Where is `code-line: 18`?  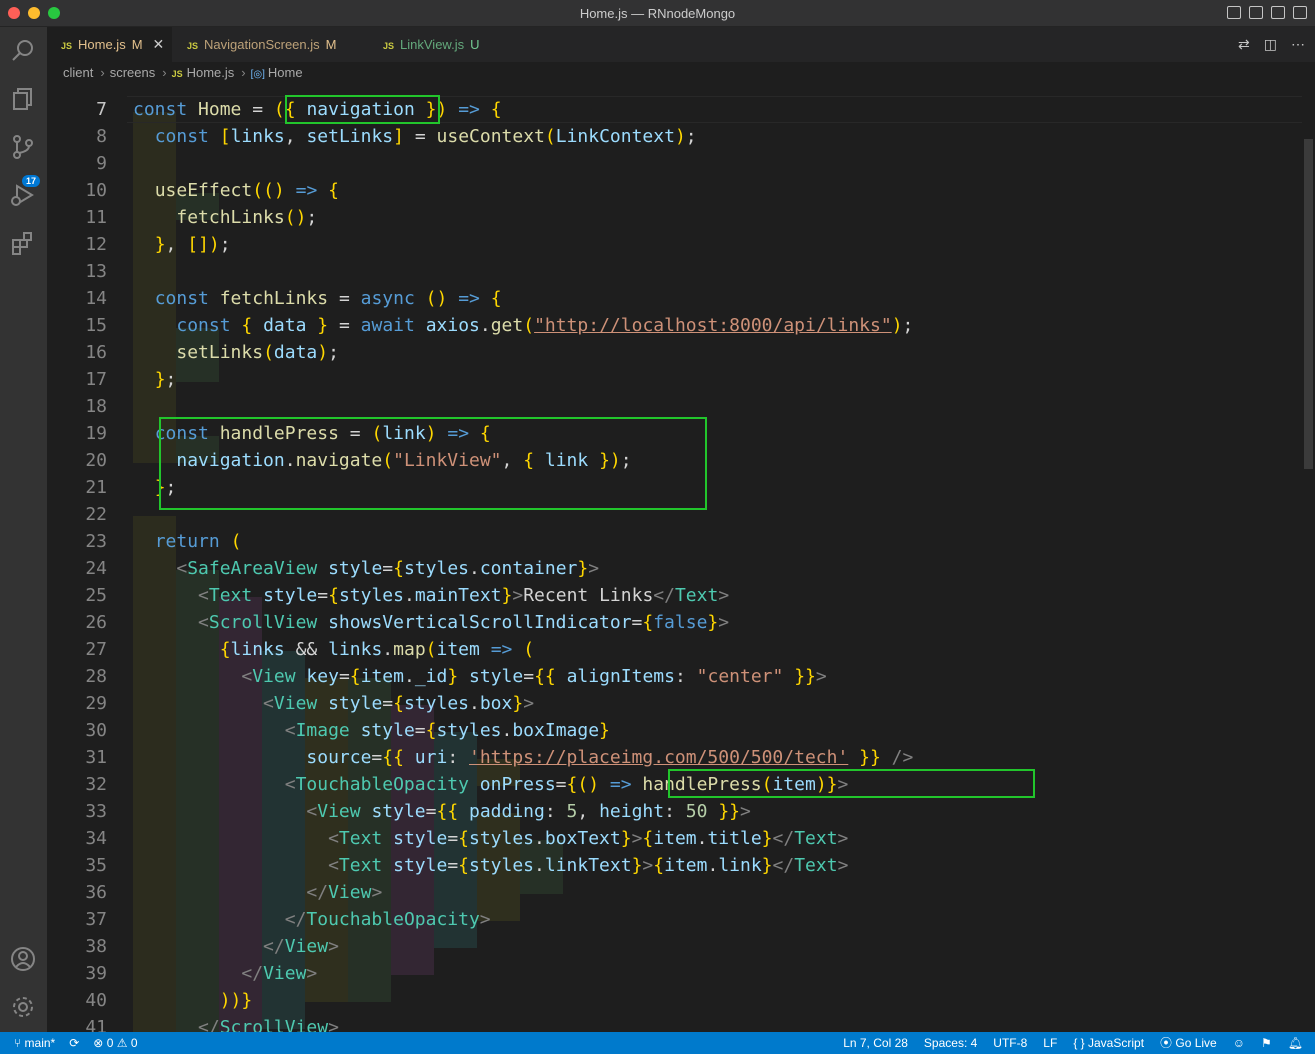
code-line: 18 is located at coordinates (674, 406).